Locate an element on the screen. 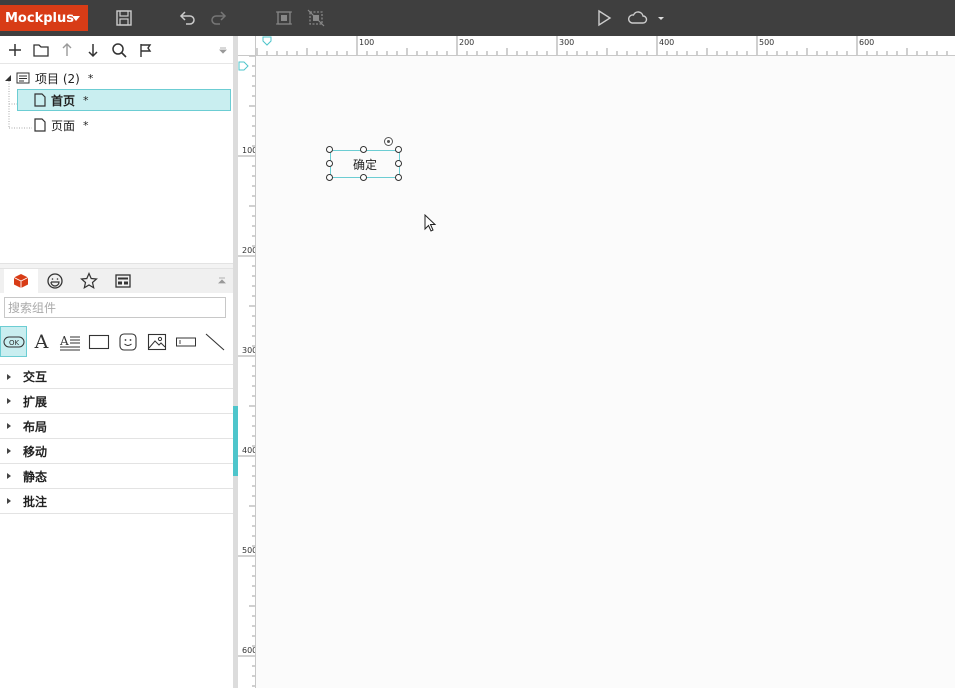 The height and width of the screenshot is (688, 955). emoji-icon is located at coordinates (55, 281).